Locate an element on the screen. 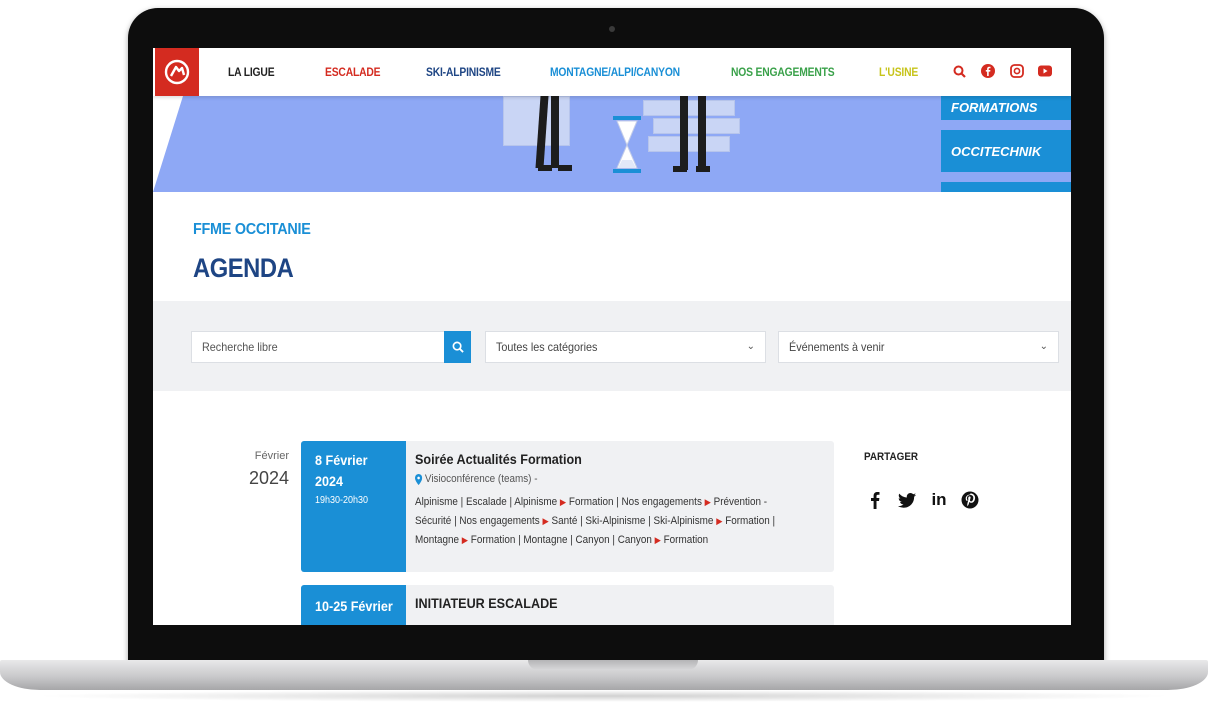  year-label: 2024 is located at coordinates (268, 478).